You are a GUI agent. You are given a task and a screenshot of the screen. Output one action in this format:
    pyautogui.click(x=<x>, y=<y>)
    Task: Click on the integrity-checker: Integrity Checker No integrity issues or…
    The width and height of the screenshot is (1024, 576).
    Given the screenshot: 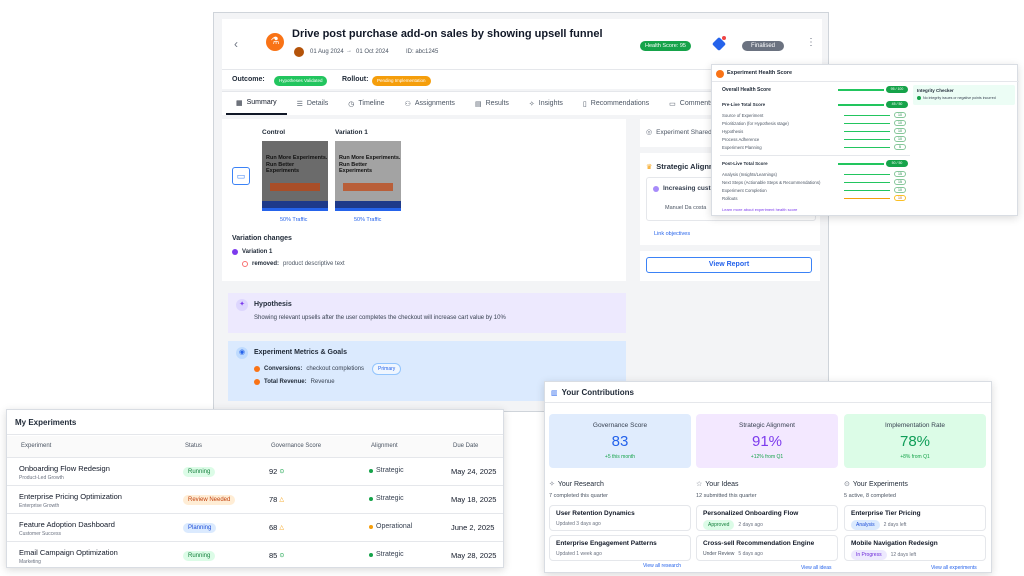 What is the action you would take?
    pyautogui.click(x=964, y=95)
    